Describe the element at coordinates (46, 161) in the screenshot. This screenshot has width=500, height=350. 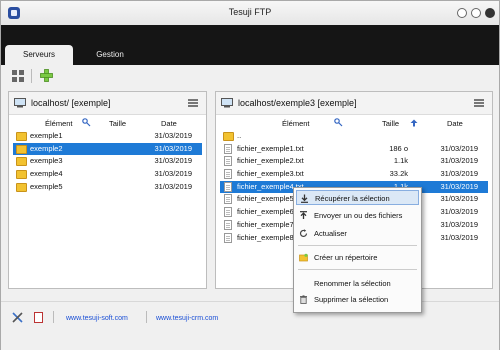
I see `item-name: exemple3` at that location.